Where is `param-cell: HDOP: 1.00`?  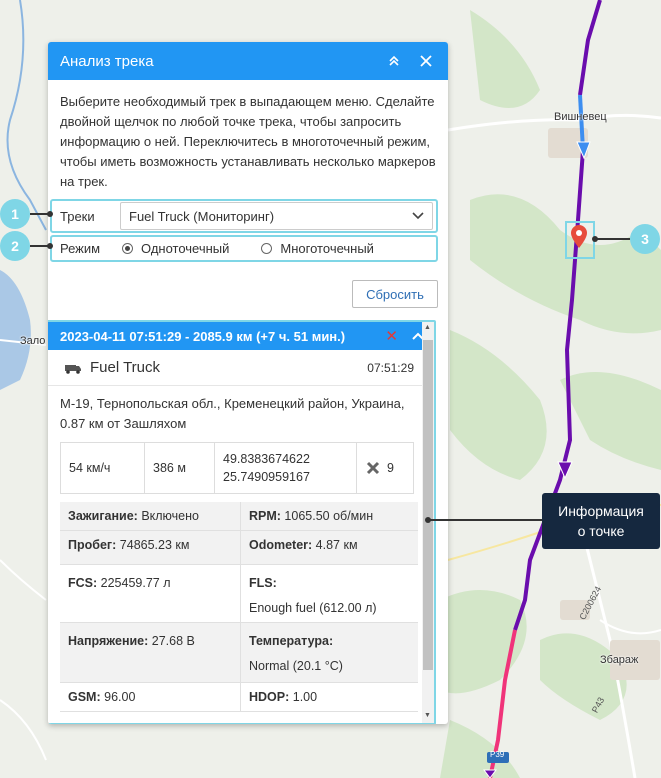 param-cell: HDOP: 1.00 is located at coordinates (329, 697).